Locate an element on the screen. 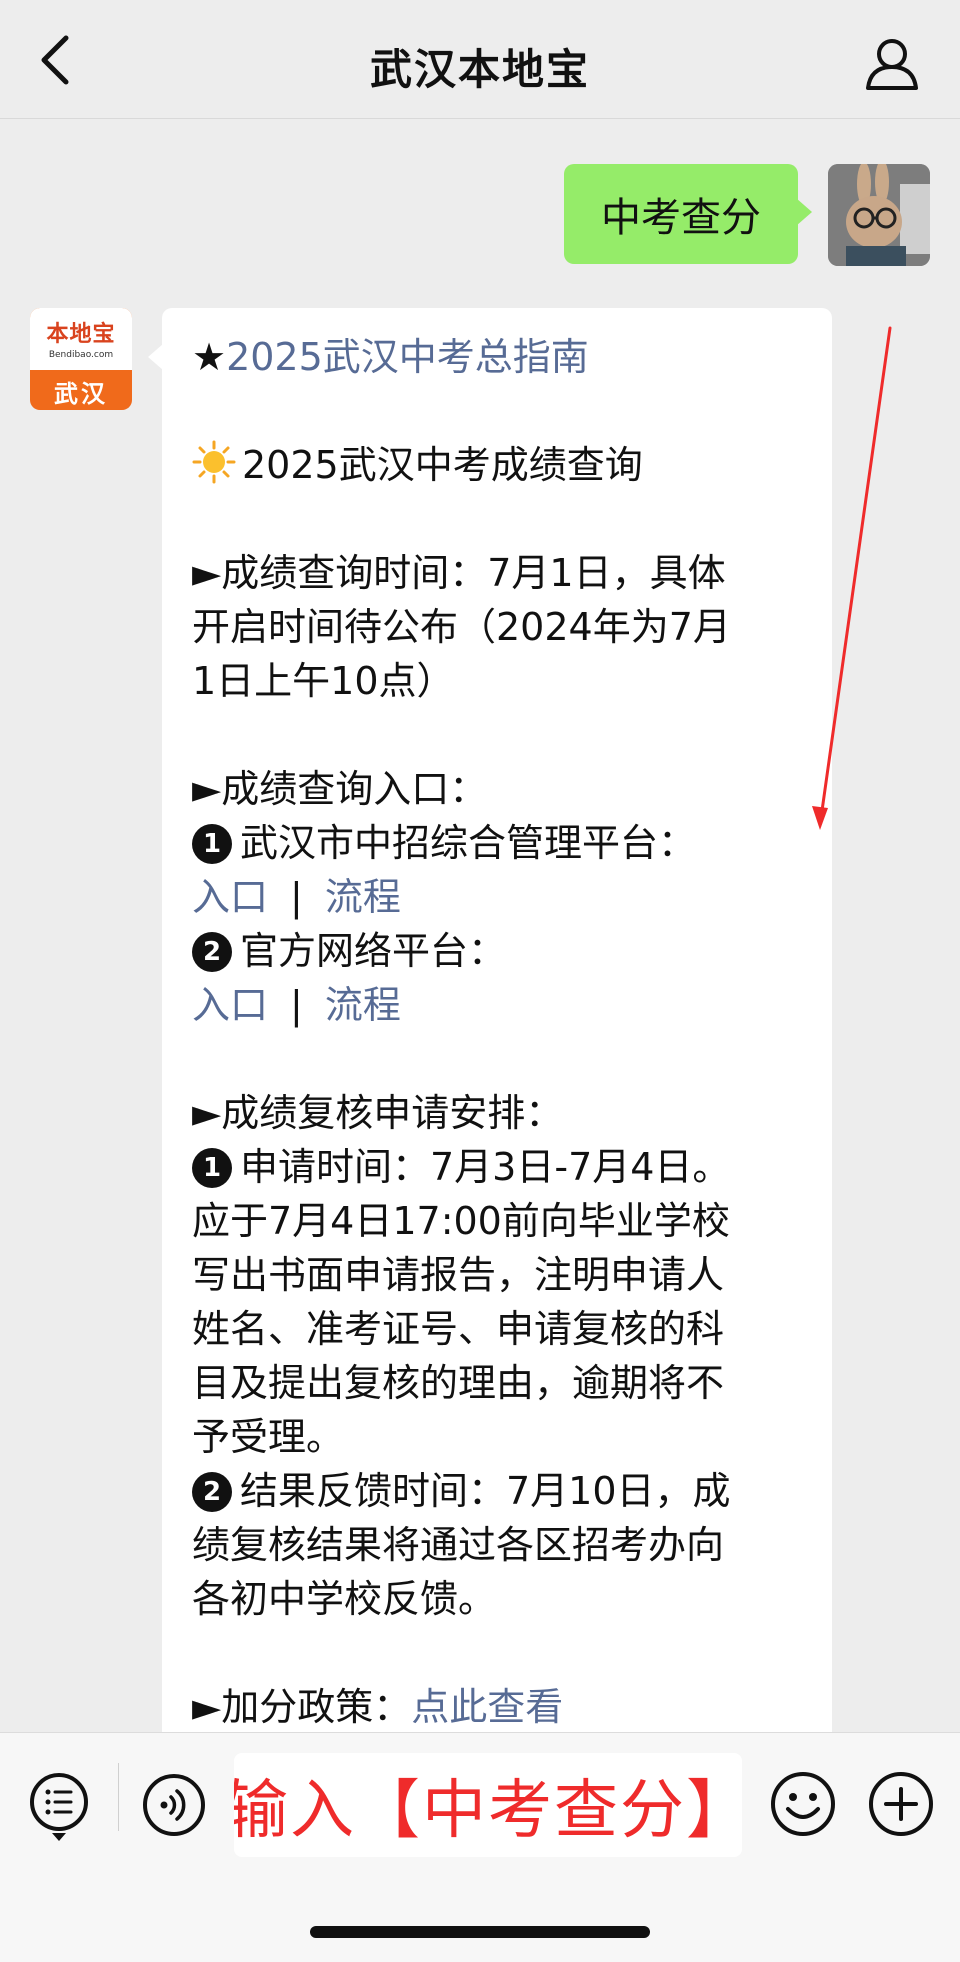 The image size is (960, 1962). section-title-line: 2025武汉中考成绩查询 is located at coordinates (502, 465).